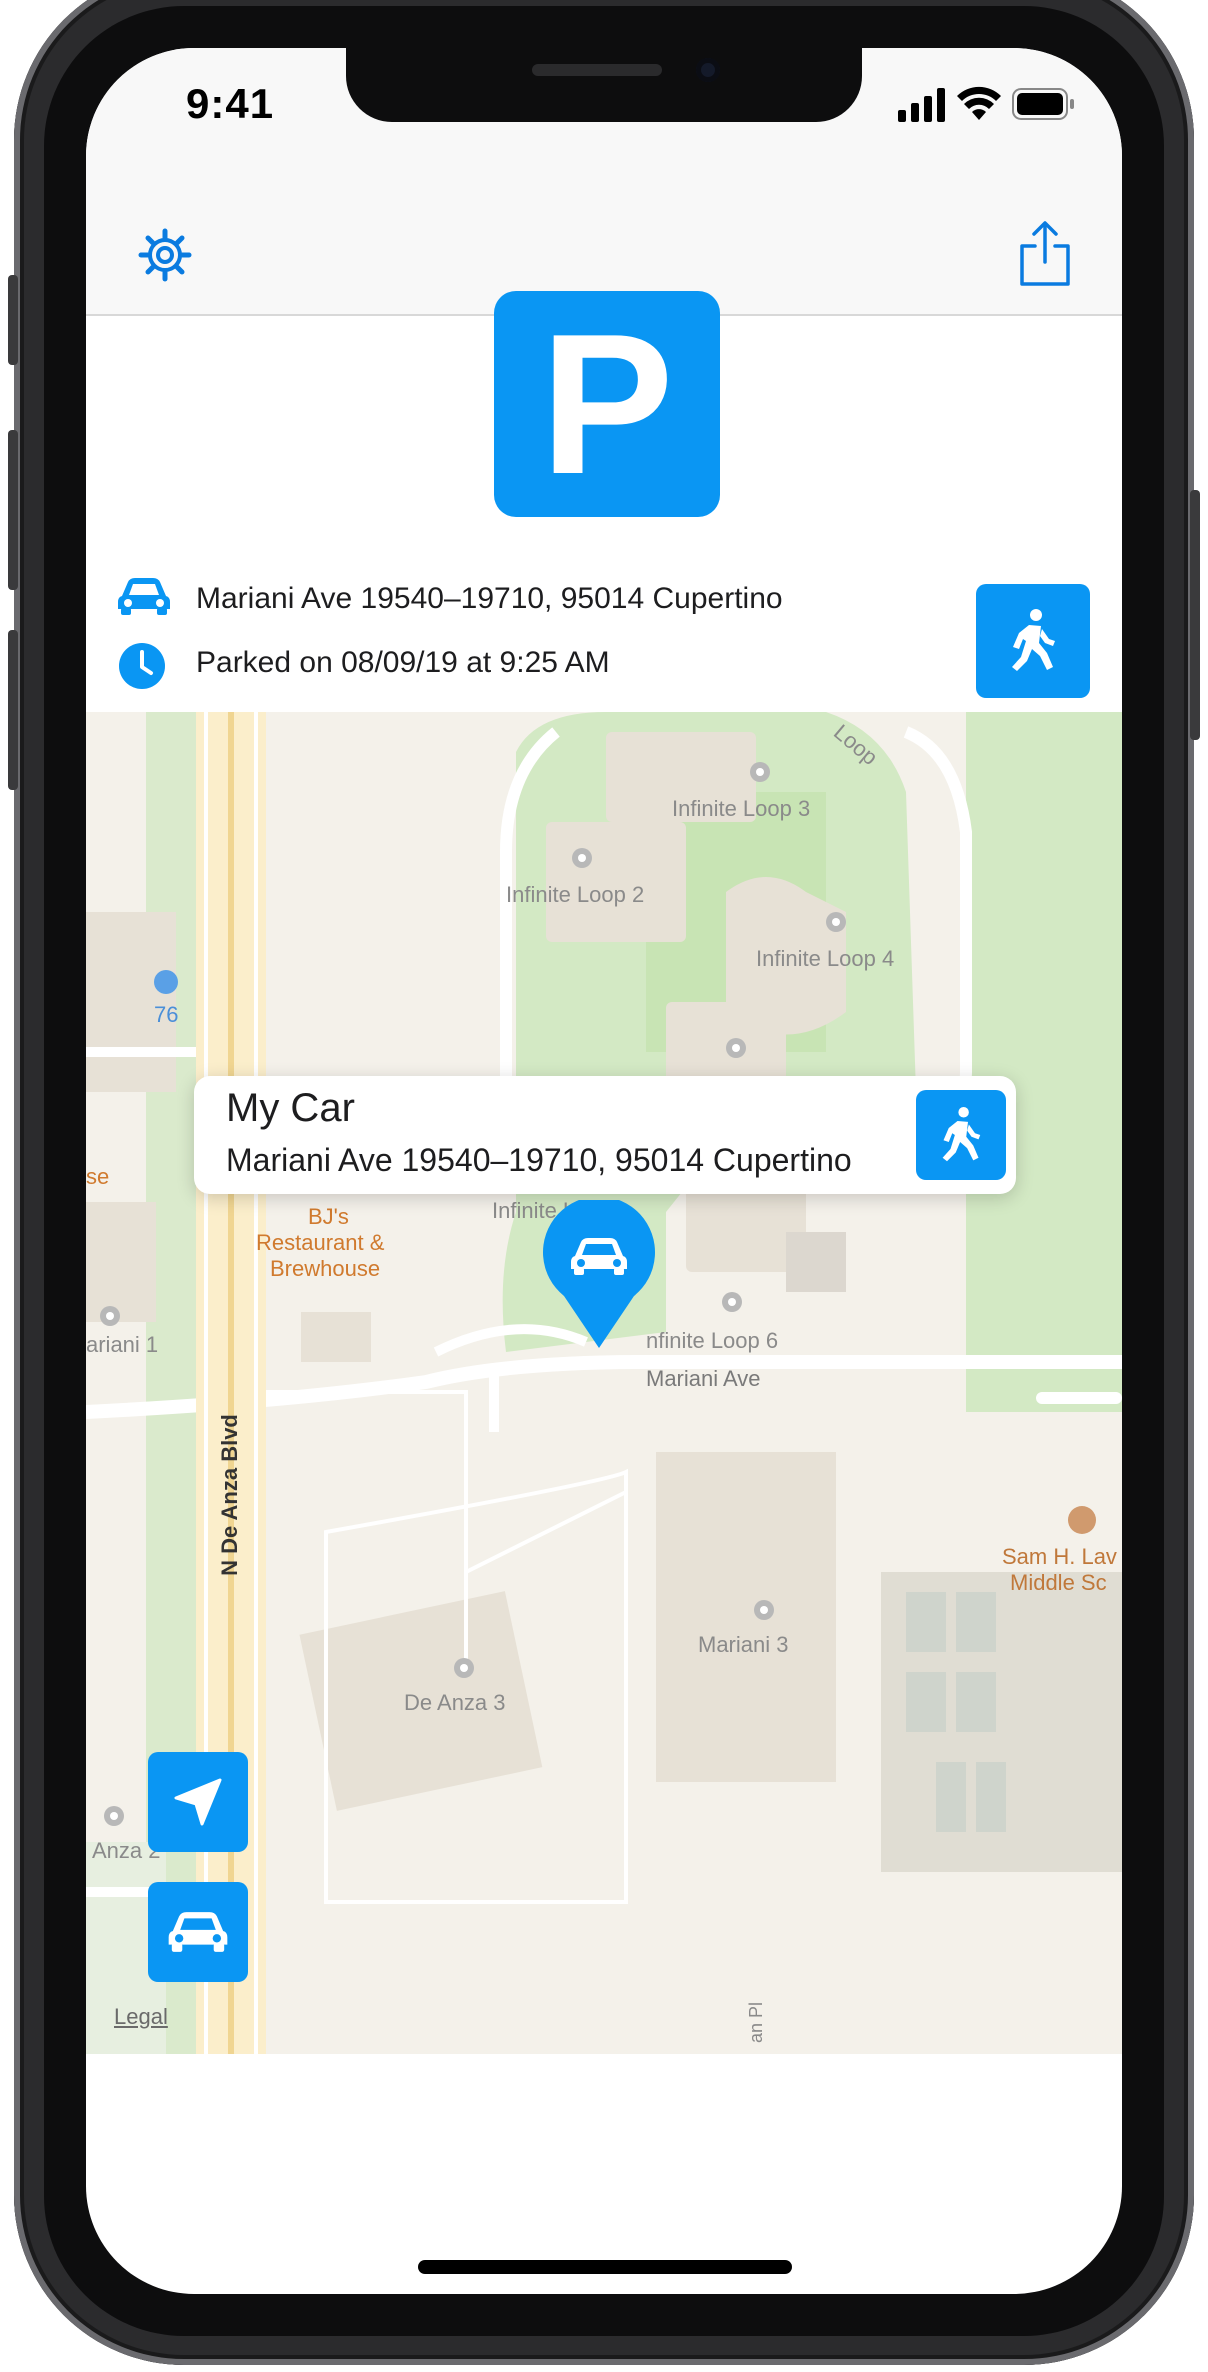 Image resolution: width=1208 pixels, height=2372 pixels. What do you see at coordinates (712, 1340) in the screenshot?
I see `map-label-infinite-loop-6: nfinite Loop 6` at bounding box center [712, 1340].